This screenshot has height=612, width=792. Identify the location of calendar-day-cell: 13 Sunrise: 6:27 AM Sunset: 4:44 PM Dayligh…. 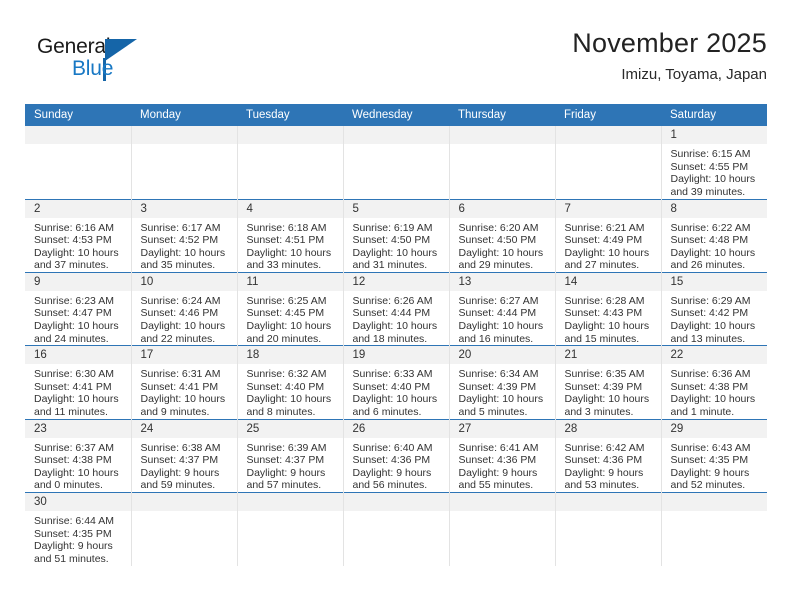
(501, 308).